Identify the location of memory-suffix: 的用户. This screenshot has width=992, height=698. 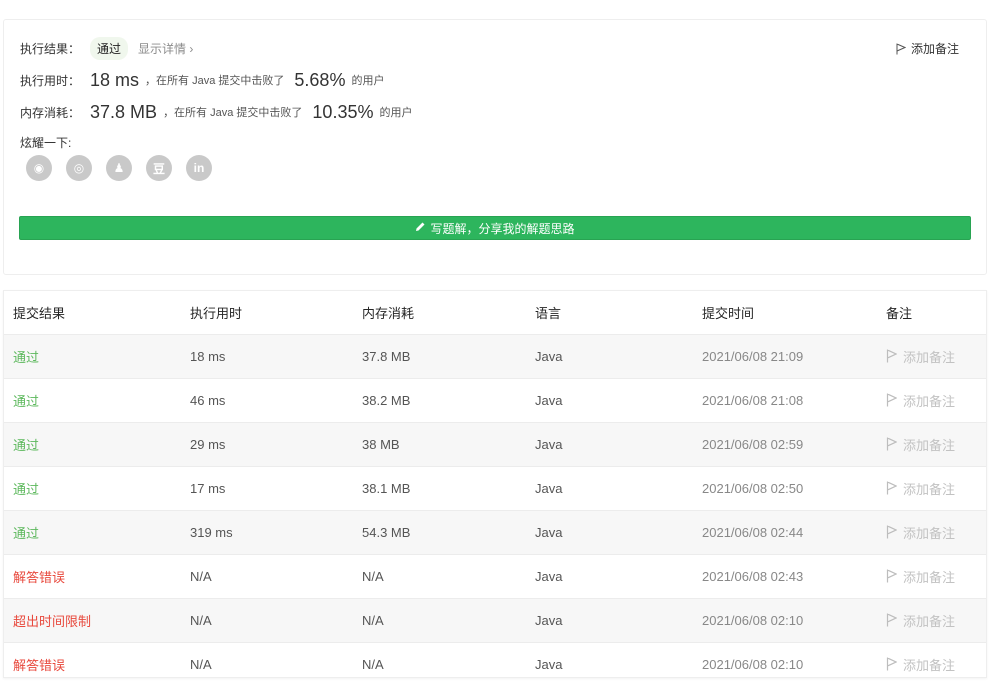
(396, 113).